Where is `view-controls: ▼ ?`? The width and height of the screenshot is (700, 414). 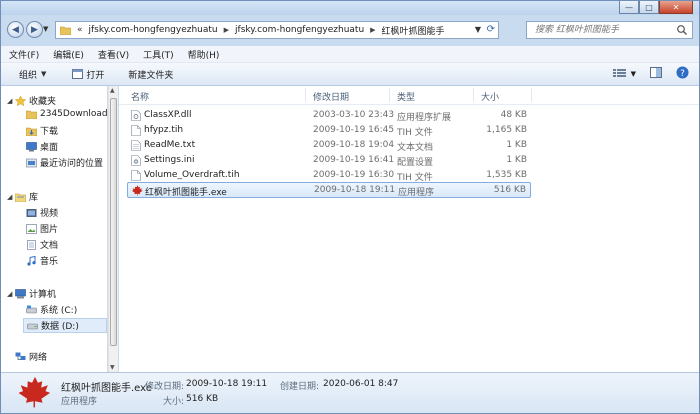 view-controls: ▼ ? is located at coordinates (655, 74).